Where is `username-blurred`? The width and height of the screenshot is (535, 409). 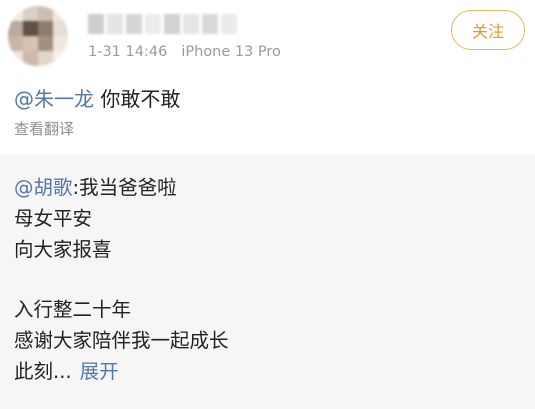 username-blurred is located at coordinates (163, 25).